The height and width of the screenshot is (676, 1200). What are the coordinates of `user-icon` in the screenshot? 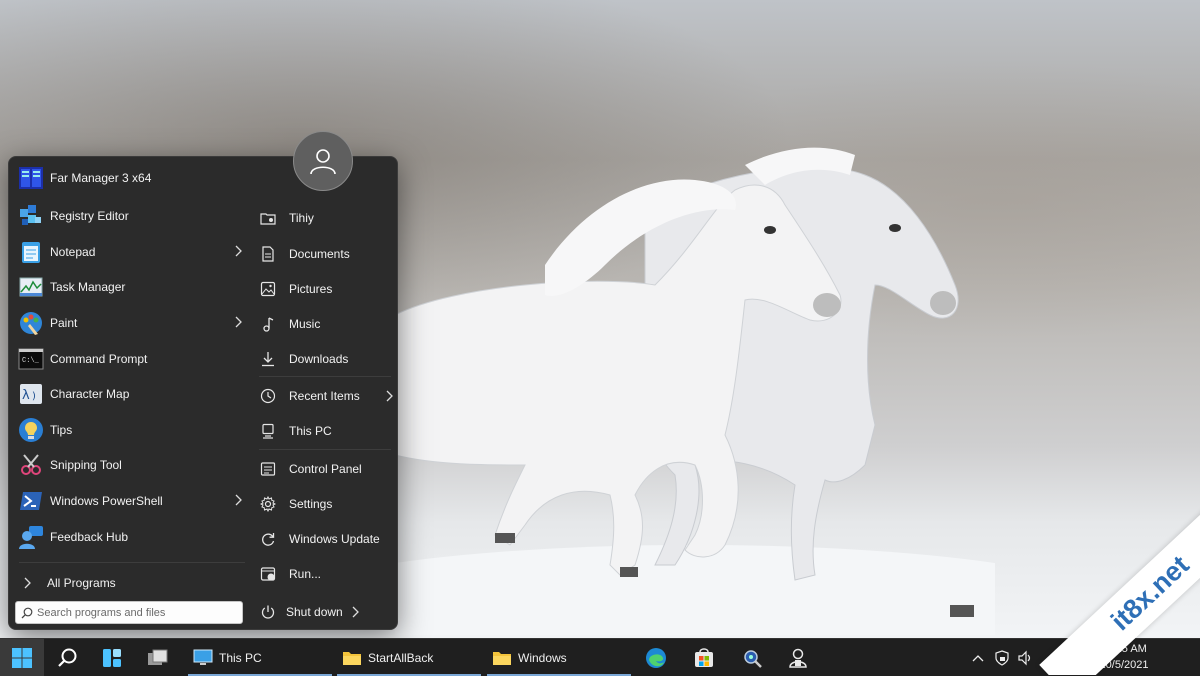 It's located at (323, 162).